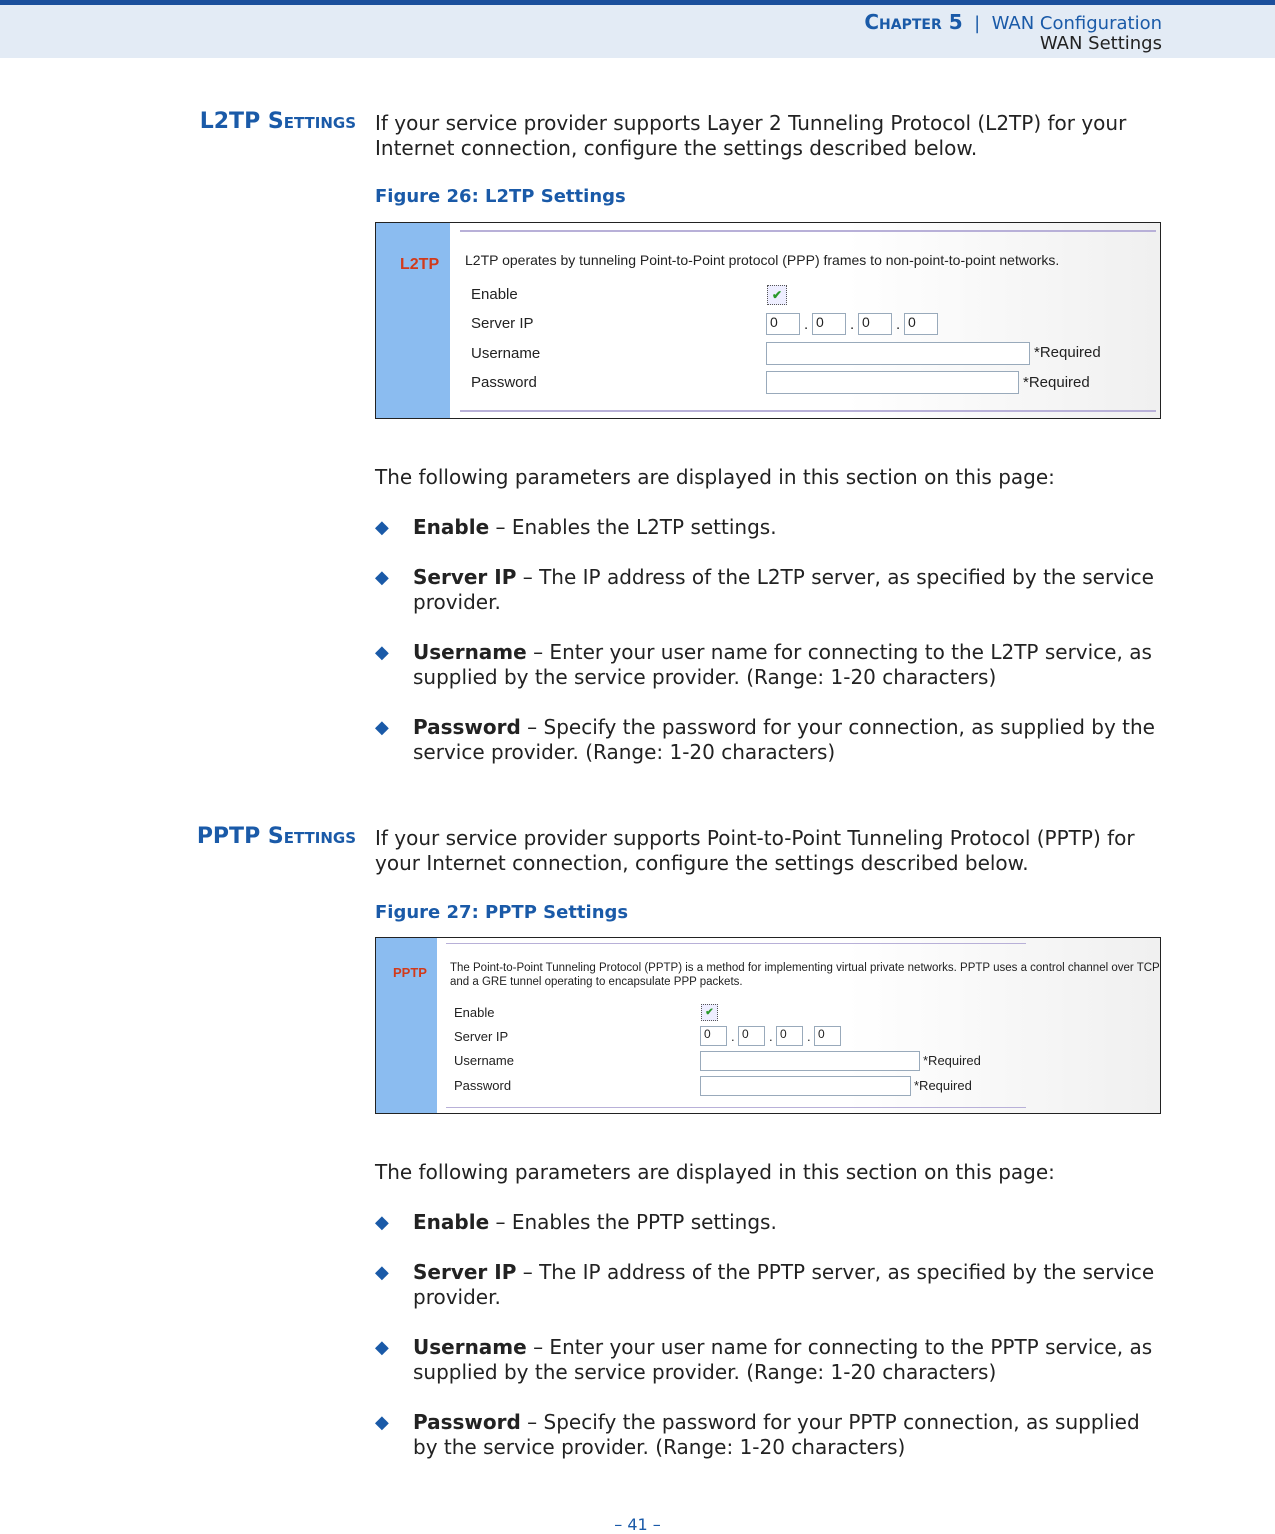 The width and height of the screenshot is (1275, 1534). What do you see at coordinates (413, 320) in the screenshot?
I see `sidebar` at bounding box center [413, 320].